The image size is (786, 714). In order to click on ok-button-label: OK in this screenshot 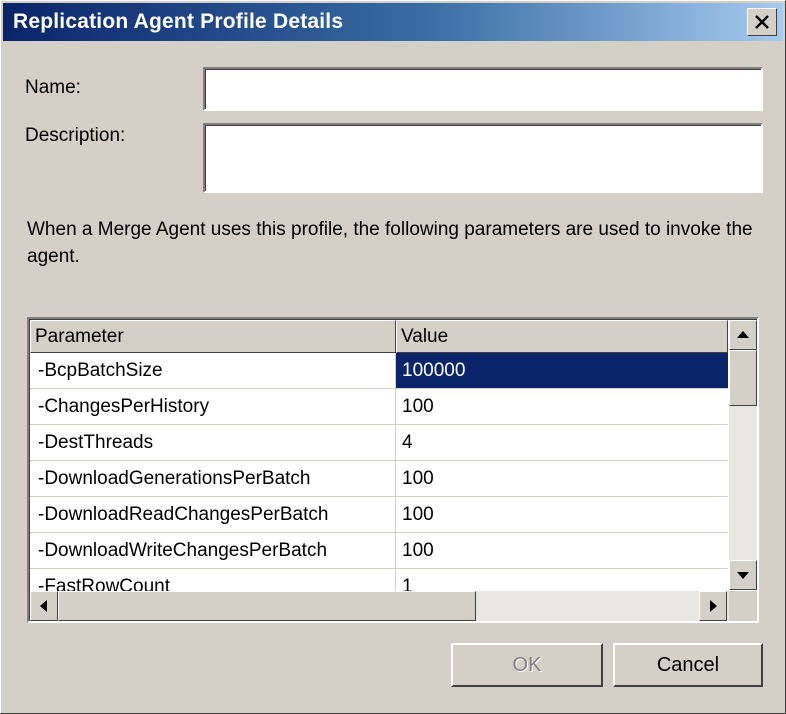, I will do `click(527, 665)`.